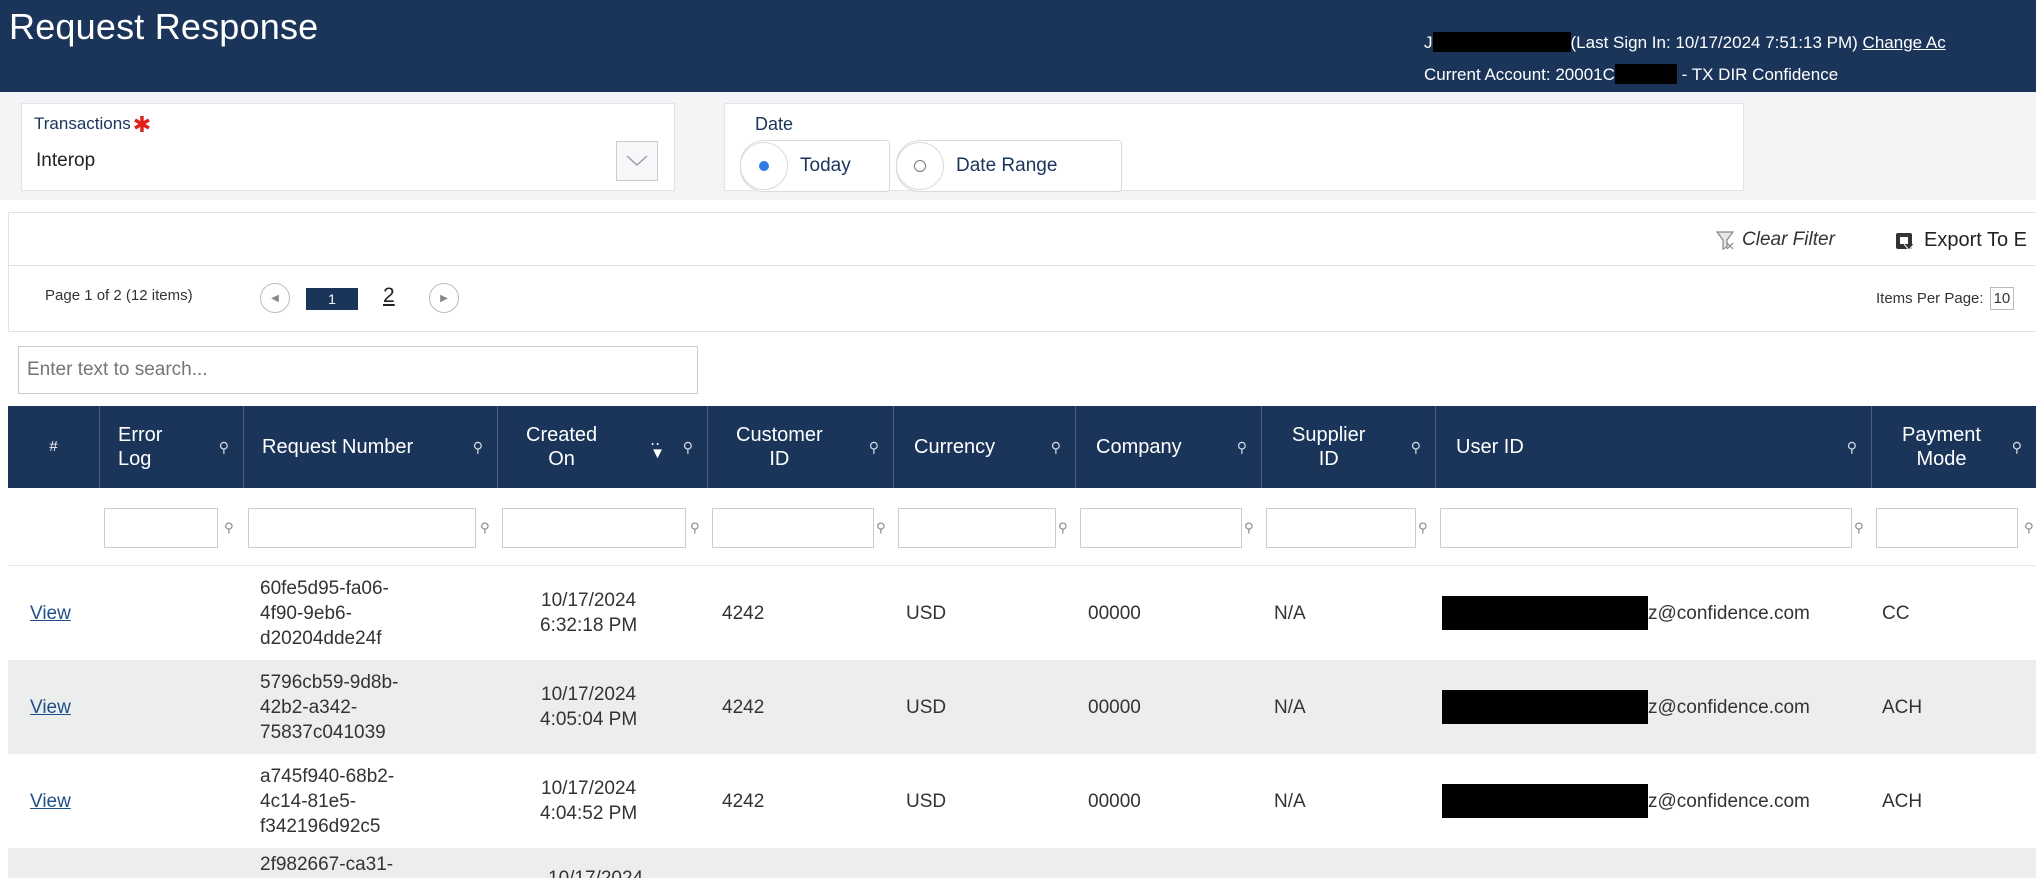 Image resolution: width=2036 pixels, height=878 pixels. What do you see at coordinates (657, 447) in the screenshot?
I see `sort-descending-icon: ‥ ▼` at bounding box center [657, 447].